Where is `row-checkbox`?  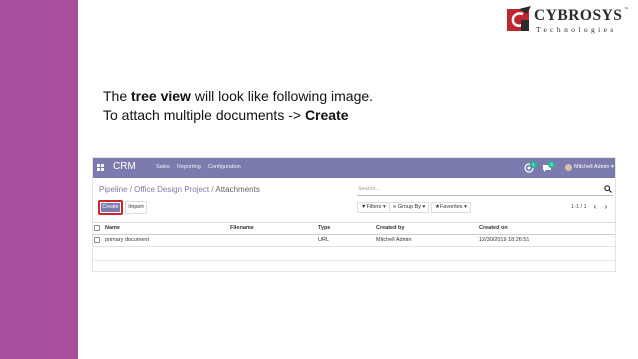
row-checkbox is located at coordinates (97, 240).